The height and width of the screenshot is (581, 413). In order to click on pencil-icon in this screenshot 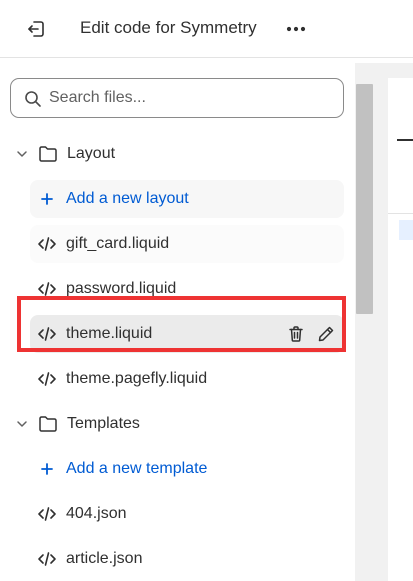, I will do `click(326, 334)`.